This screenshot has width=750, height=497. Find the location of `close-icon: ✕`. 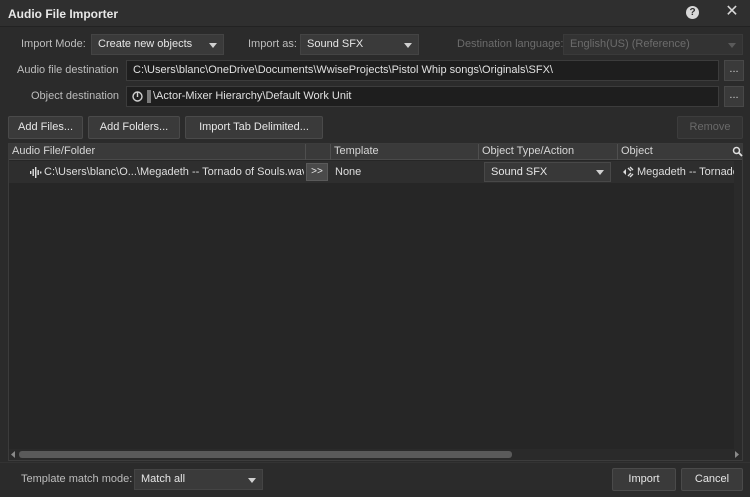

close-icon: ✕ is located at coordinates (732, 12).